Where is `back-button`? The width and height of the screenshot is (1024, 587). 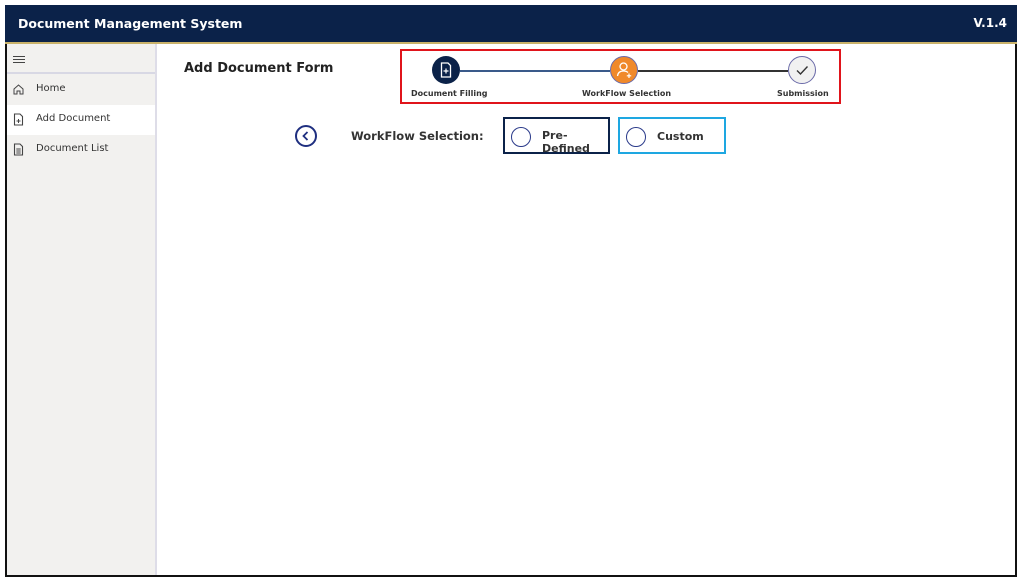 back-button is located at coordinates (306, 136).